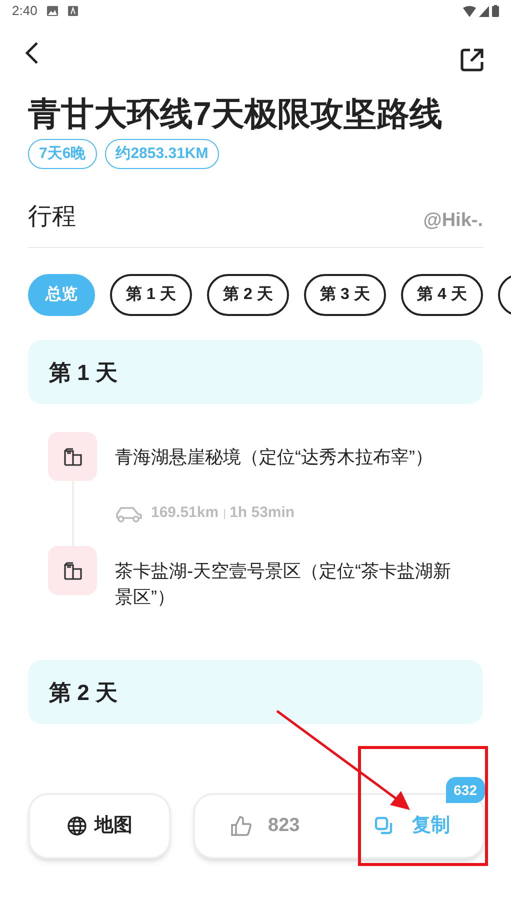 This screenshot has width=511, height=908. What do you see at coordinates (384, 826) in the screenshot?
I see `copy-icon` at bounding box center [384, 826].